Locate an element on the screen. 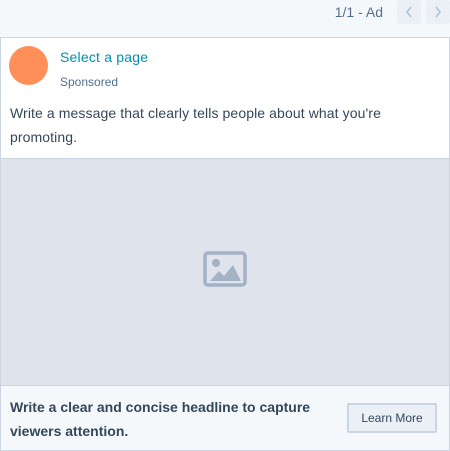  chevron-left-icon is located at coordinates (408, 12).